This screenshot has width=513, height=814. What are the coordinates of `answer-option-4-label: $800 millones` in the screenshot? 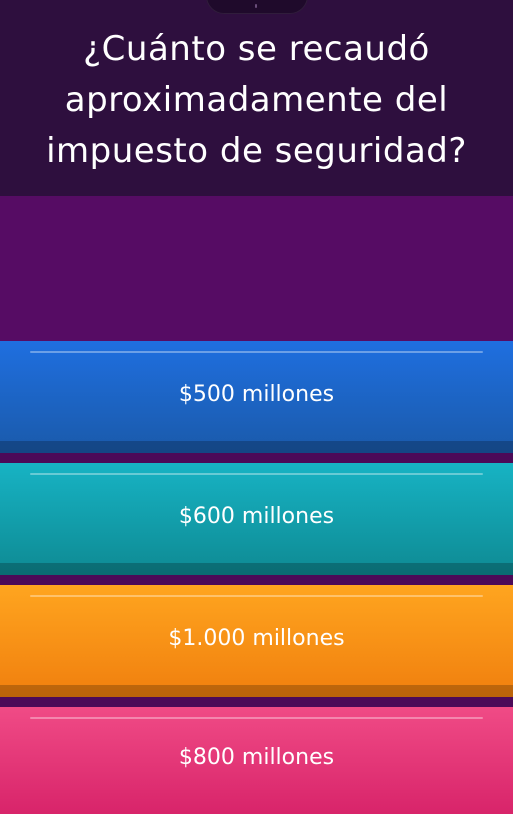 It's located at (256, 757).